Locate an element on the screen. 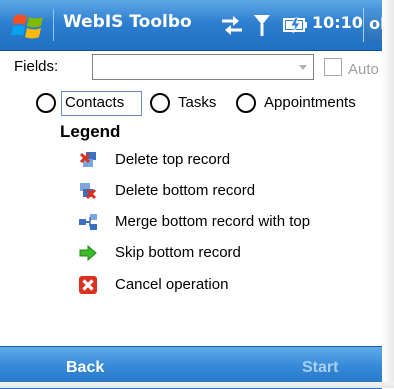 This screenshot has height=389, width=394. legend-item: Cancel operation is located at coordinates (223, 288).